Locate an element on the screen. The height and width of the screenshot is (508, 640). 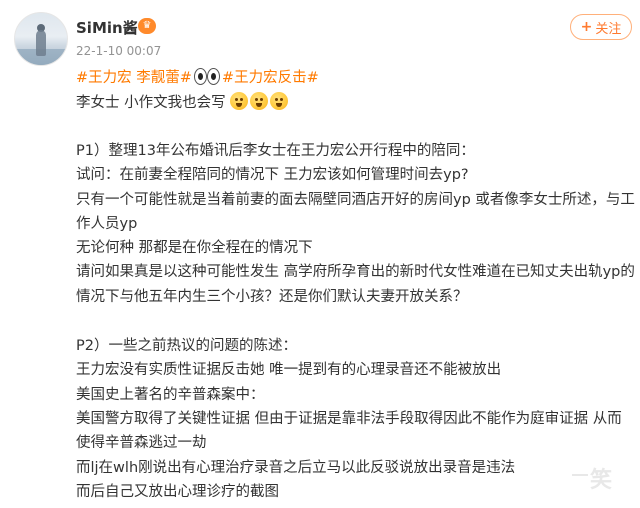
username: SiMin酱- is located at coordinates (110, 27).